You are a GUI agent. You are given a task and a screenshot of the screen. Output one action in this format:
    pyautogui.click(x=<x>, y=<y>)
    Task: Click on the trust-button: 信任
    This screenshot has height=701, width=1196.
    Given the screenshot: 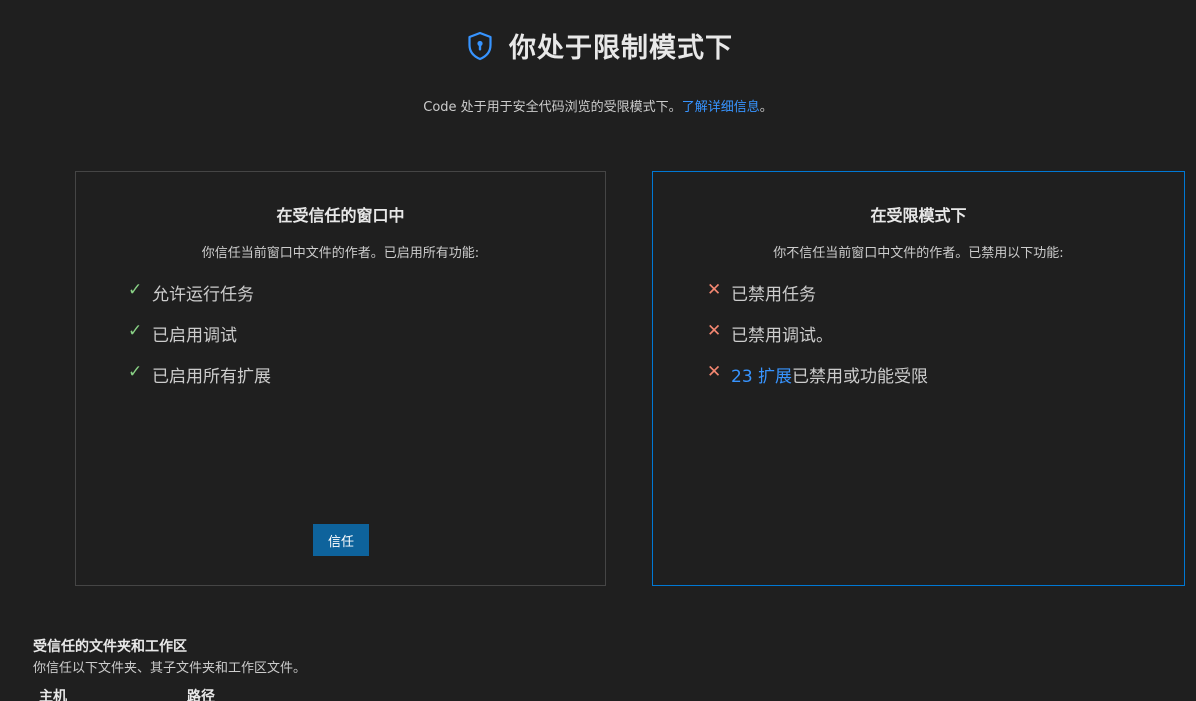 What is the action you would take?
    pyautogui.click(x=341, y=540)
    